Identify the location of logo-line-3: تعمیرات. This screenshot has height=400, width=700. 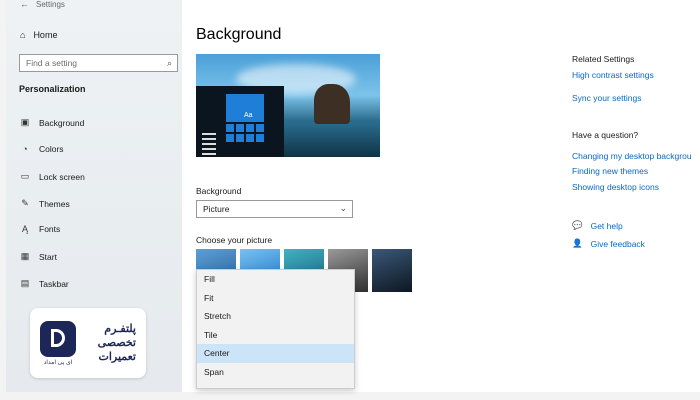
(117, 357).